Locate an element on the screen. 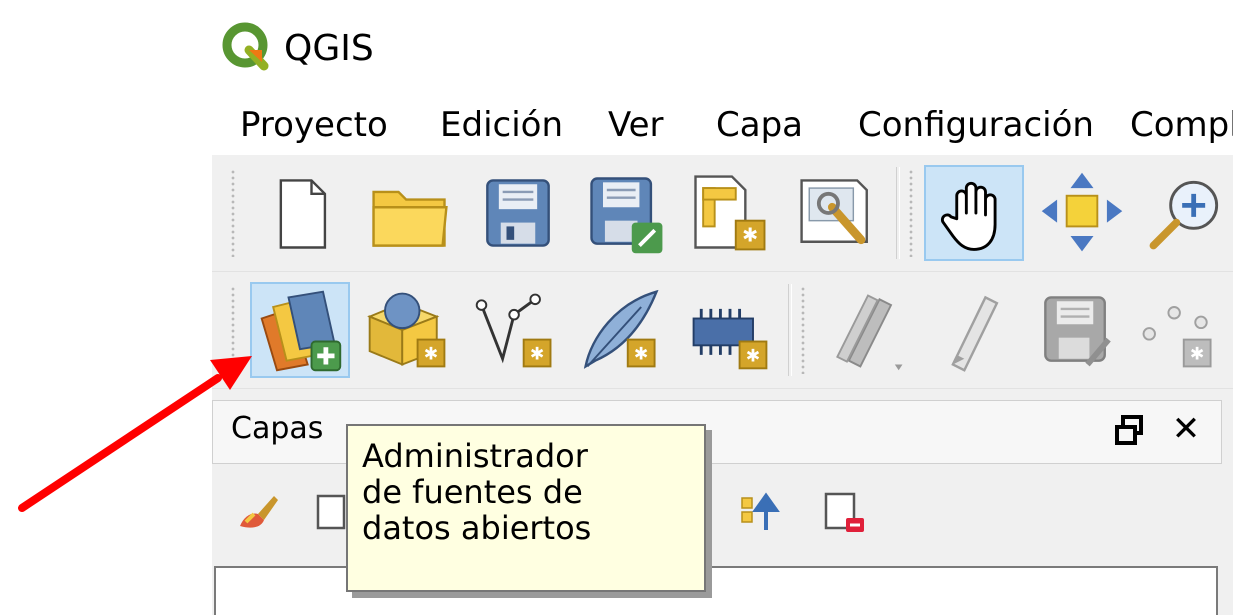  pan-to-selection-icon is located at coordinates (1082, 212).